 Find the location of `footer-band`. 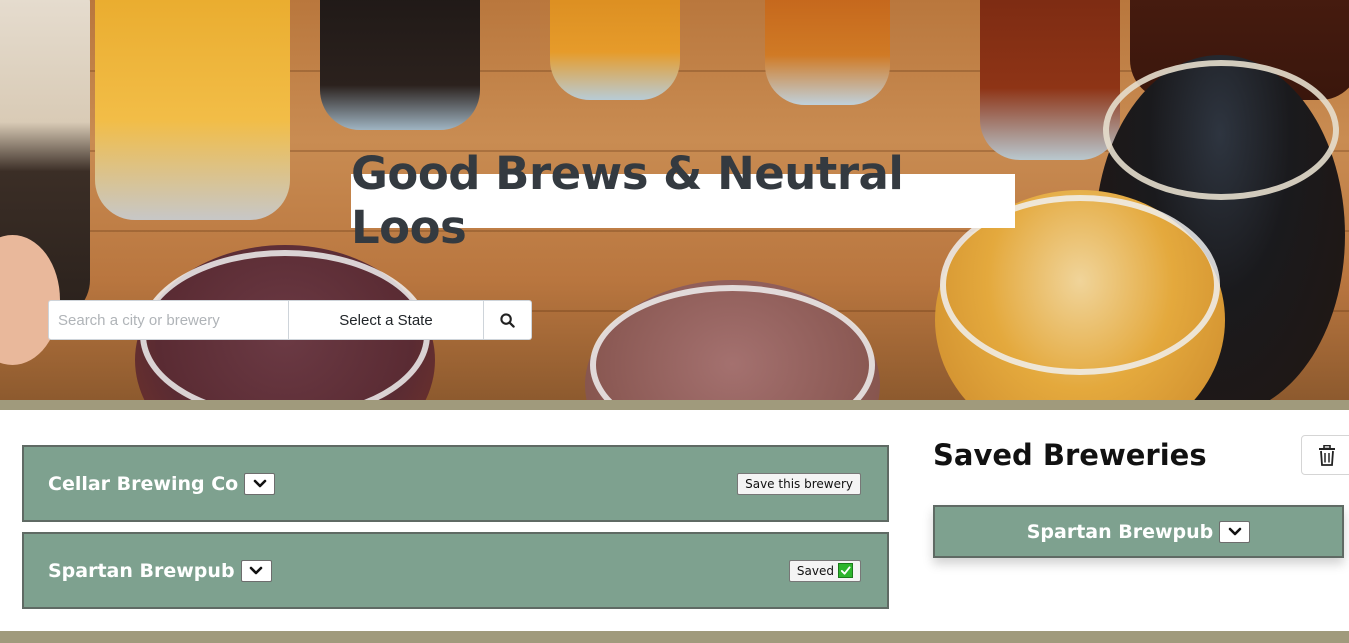

footer-band is located at coordinates (674, 637).